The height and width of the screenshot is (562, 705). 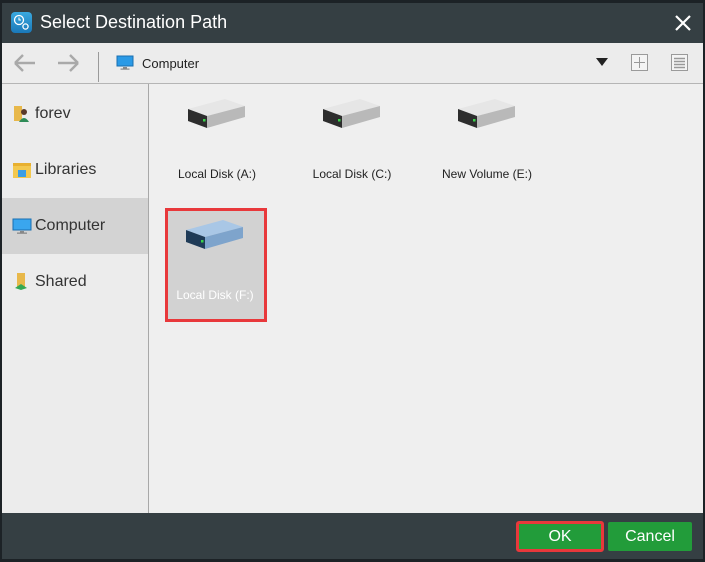 I want to click on forward-button, so click(x=68, y=63).